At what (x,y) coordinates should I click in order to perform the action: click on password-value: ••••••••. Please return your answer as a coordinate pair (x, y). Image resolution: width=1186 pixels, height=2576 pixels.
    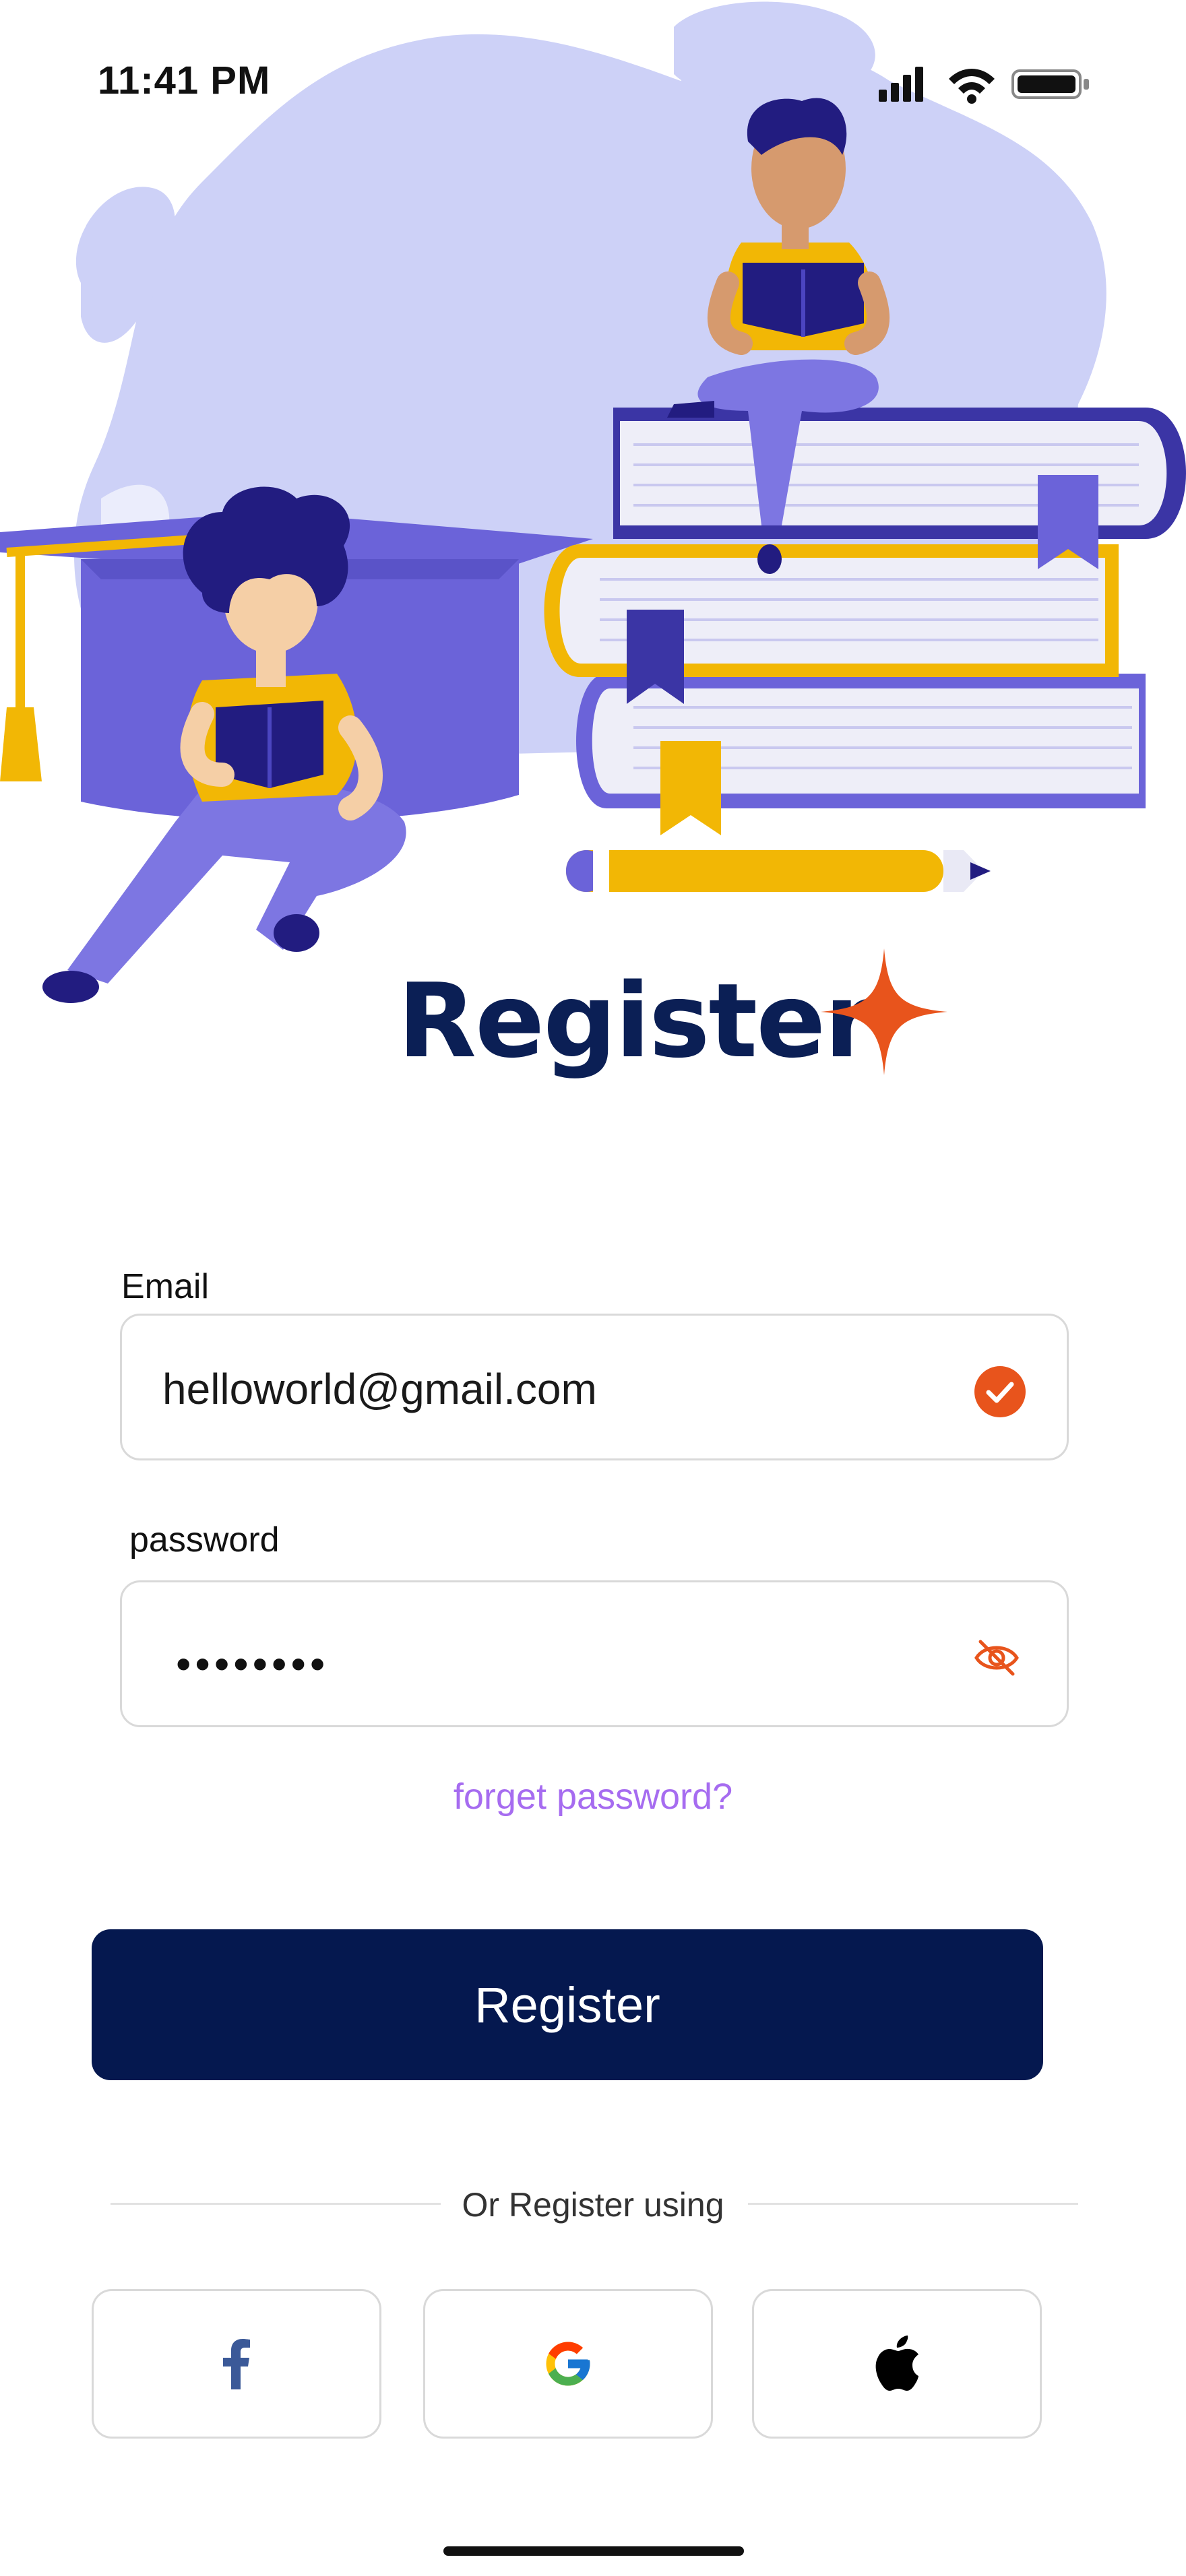
    Looking at the image, I should click on (253, 1664).